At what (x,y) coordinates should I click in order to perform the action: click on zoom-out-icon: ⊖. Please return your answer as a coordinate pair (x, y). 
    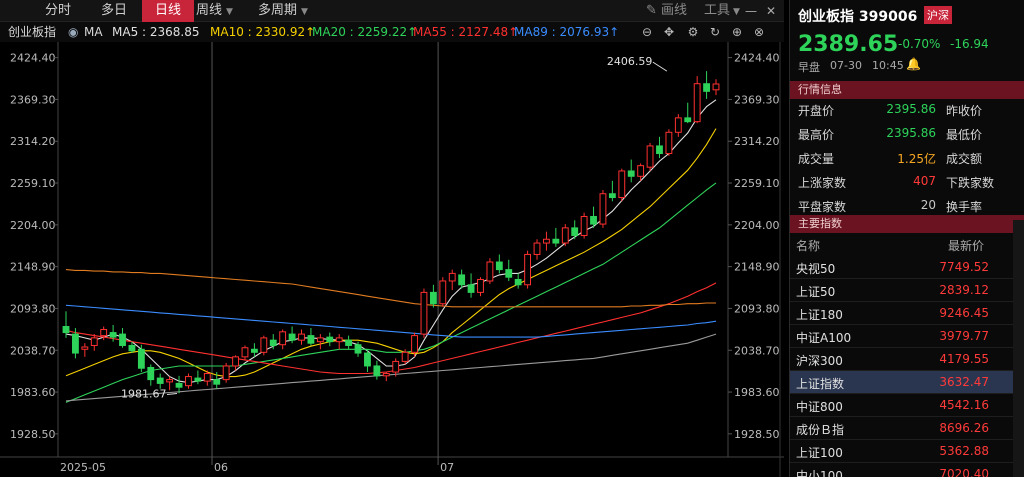
    Looking at the image, I should click on (647, 32).